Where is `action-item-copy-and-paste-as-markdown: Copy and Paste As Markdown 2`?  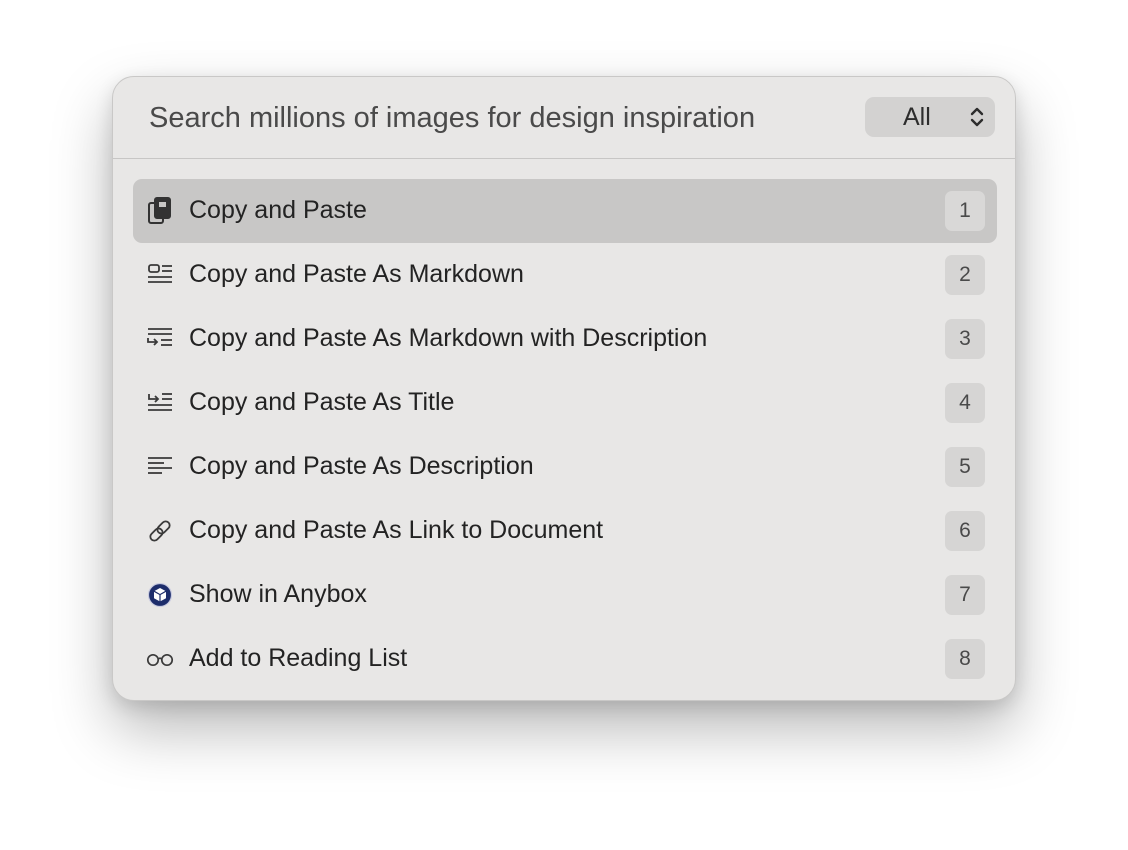
action-item-copy-and-paste-as-markdown: Copy and Paste As Markdown 2 is located at coordinates (565, 275).